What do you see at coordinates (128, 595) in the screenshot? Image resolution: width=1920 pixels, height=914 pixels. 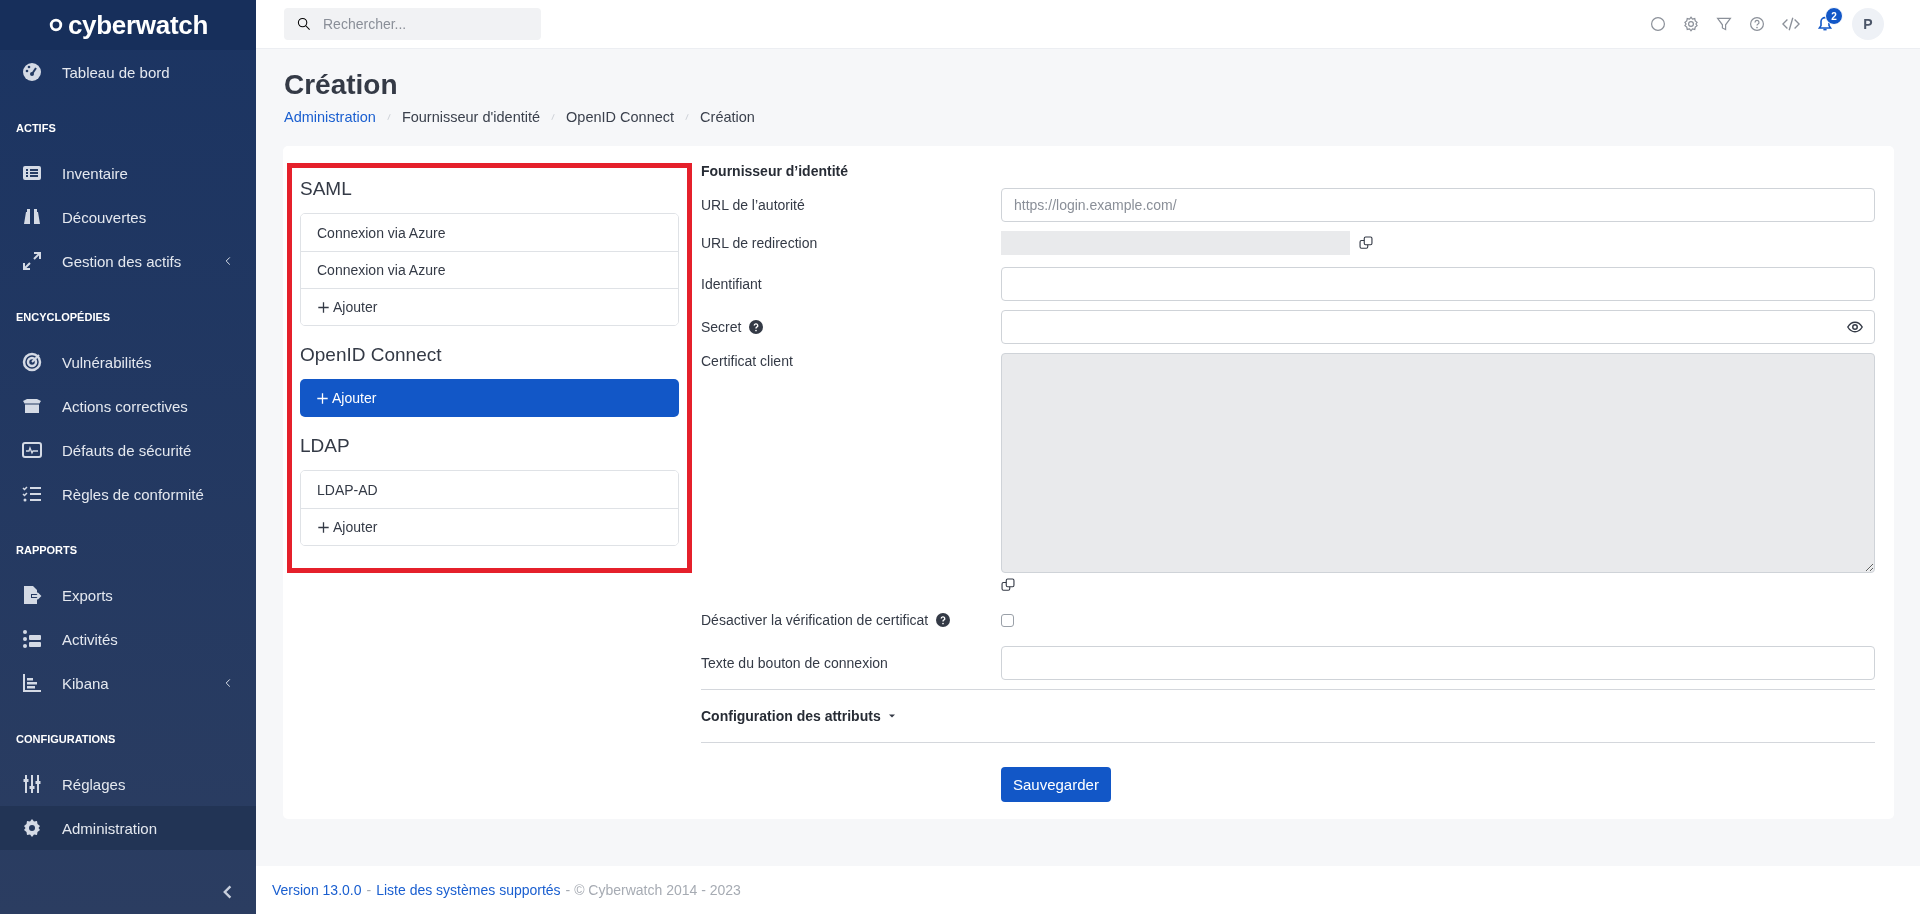 I see `sidebar-item: Exports` at bounding box center [128, 595].